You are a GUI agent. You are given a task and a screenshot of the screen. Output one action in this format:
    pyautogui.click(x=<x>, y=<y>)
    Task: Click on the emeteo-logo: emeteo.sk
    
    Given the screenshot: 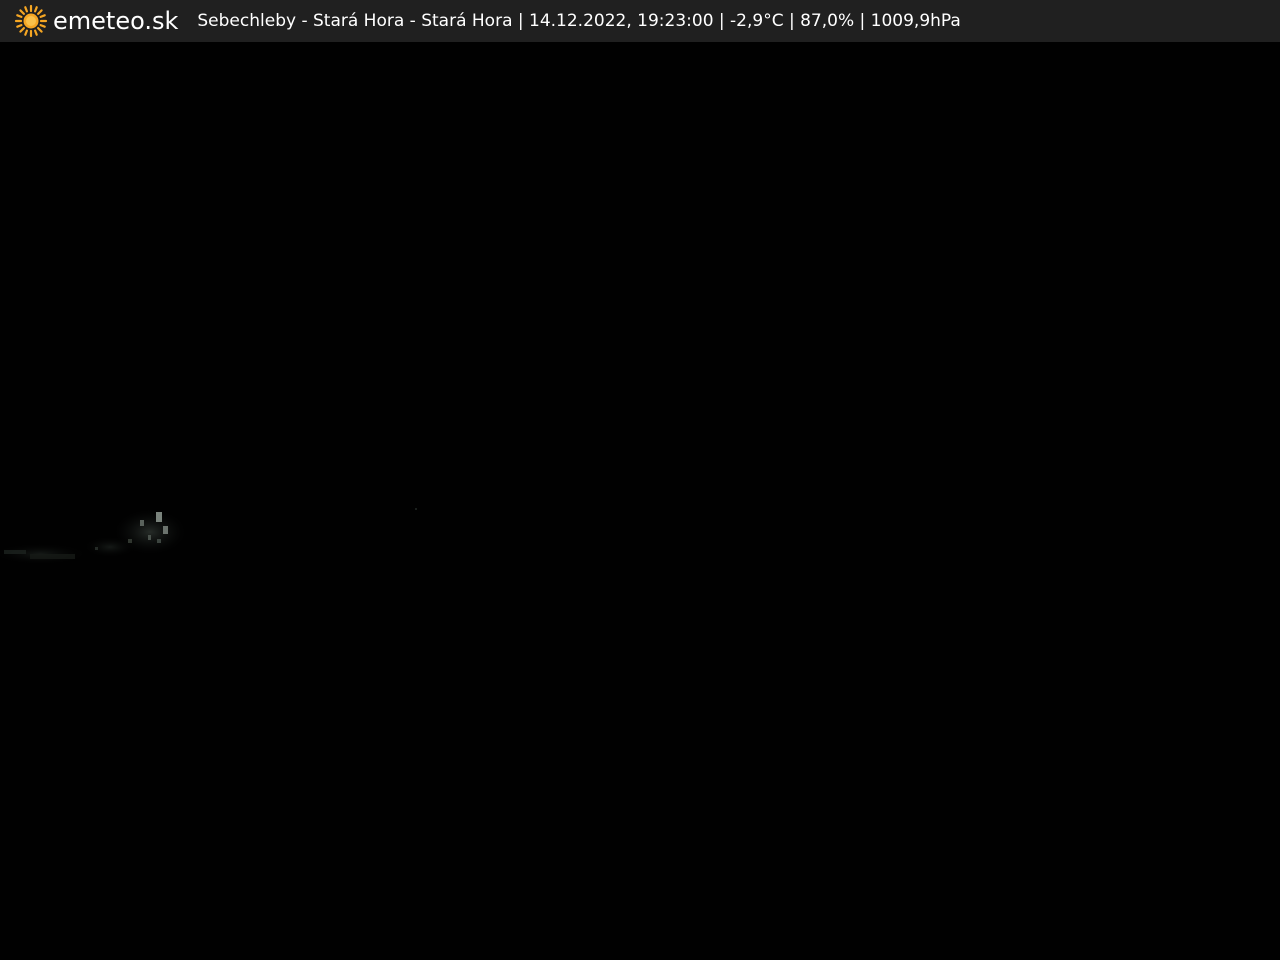 What is the action you would take?
    pyautogui.click(x=96, y=21)
    